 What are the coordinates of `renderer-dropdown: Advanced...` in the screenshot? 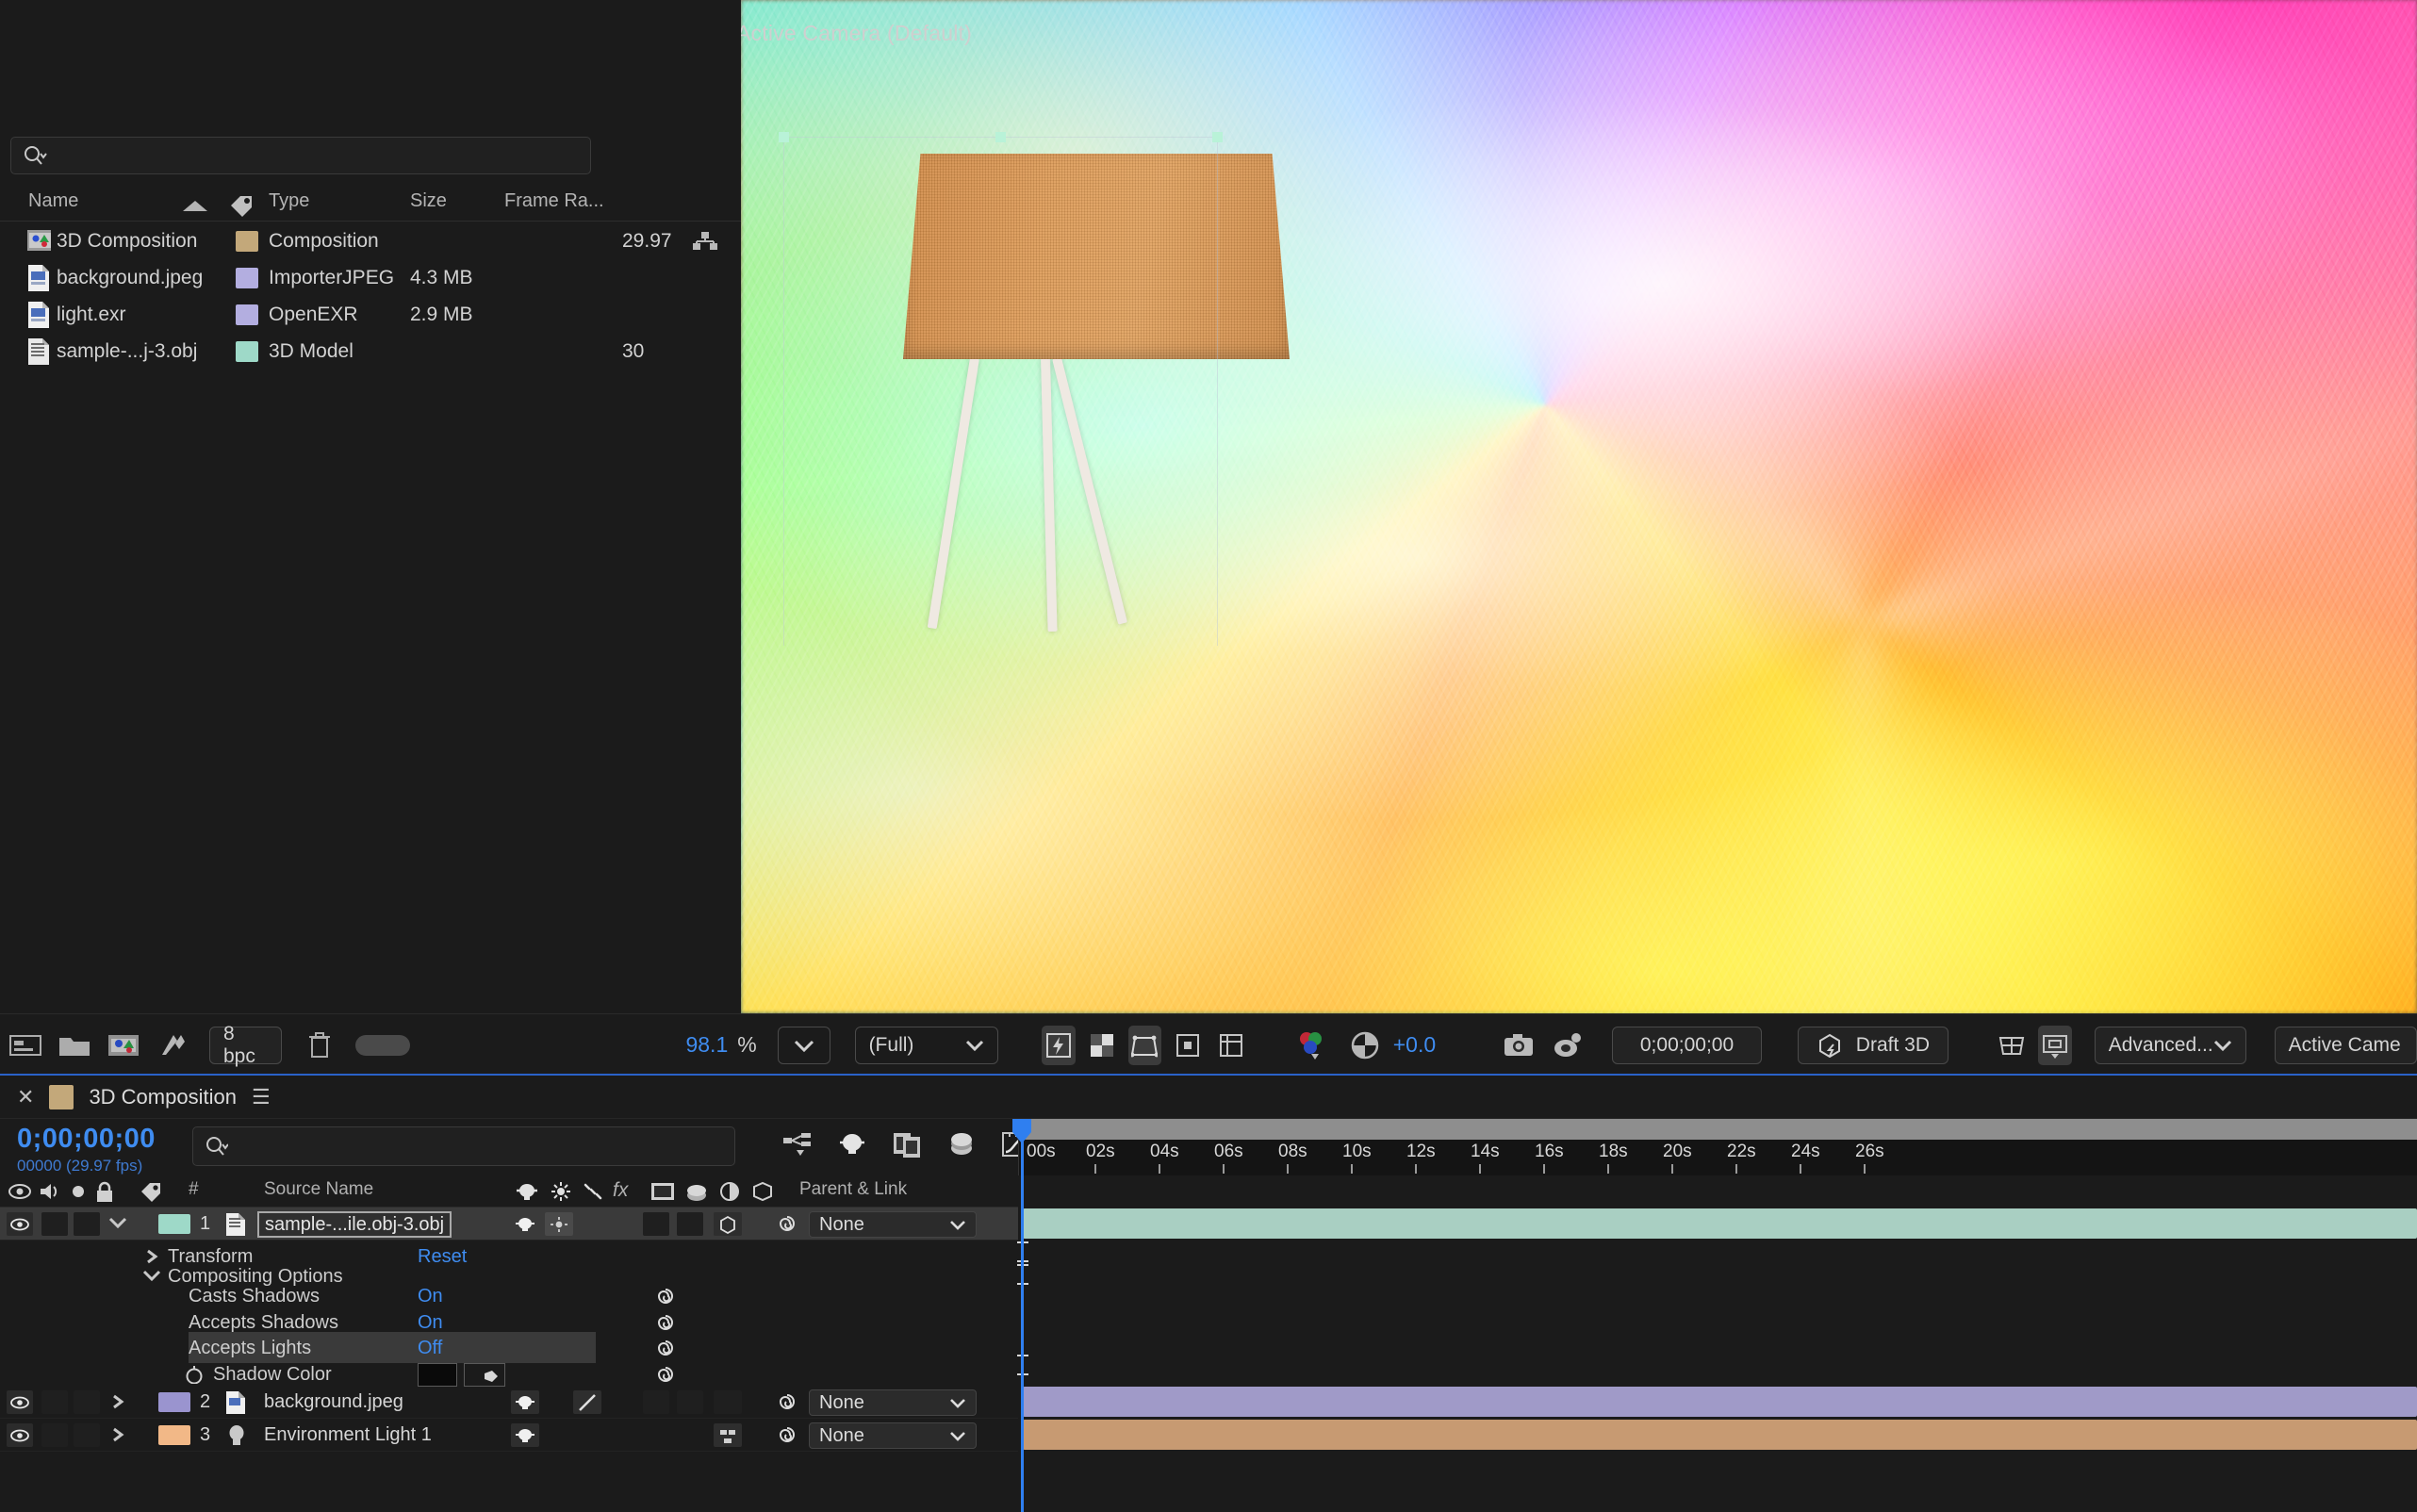 It's located at (2170, 1045).